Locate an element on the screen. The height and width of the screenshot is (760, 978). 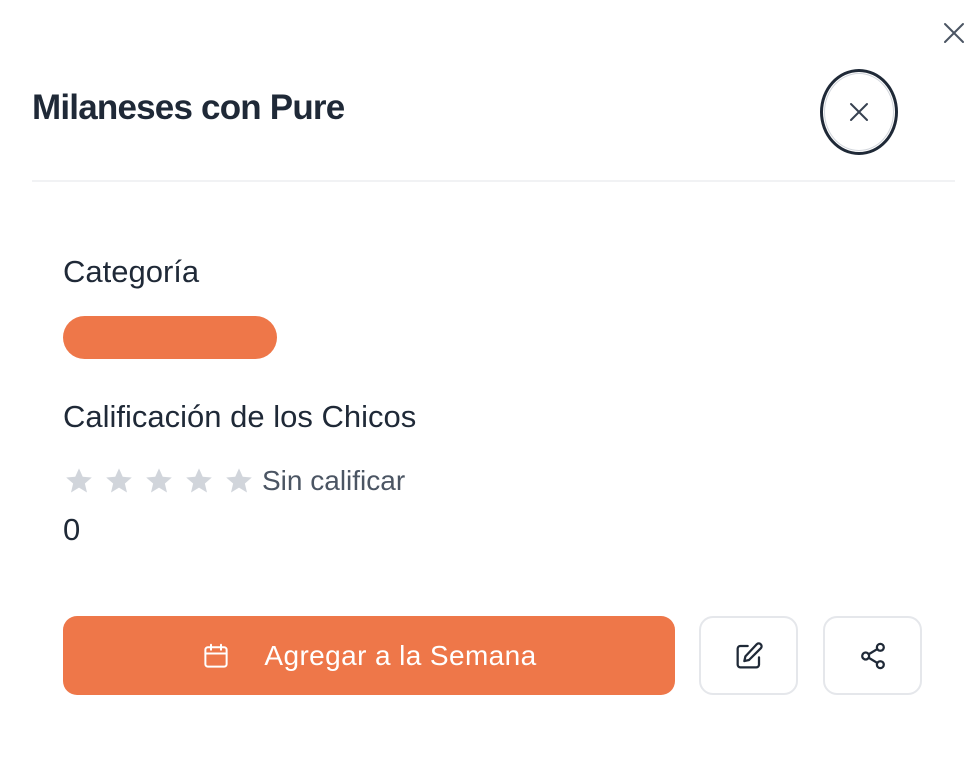
add-to-week-button: Agregar a la Semana is located at coordinates (369, 655).